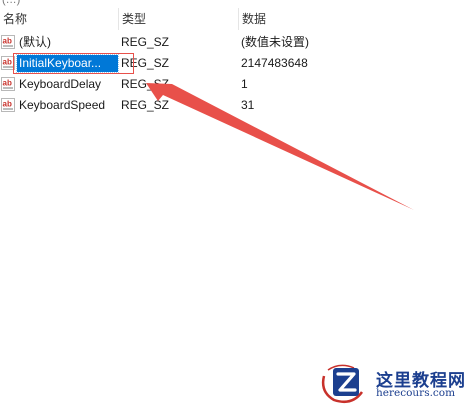 Image resolution: width=467 pixels, height=404 pixels. What do you see at coordinates (35, 42) in the screenshot?
I see `value-name-text: (默认)` at bounding box center [35, 42].